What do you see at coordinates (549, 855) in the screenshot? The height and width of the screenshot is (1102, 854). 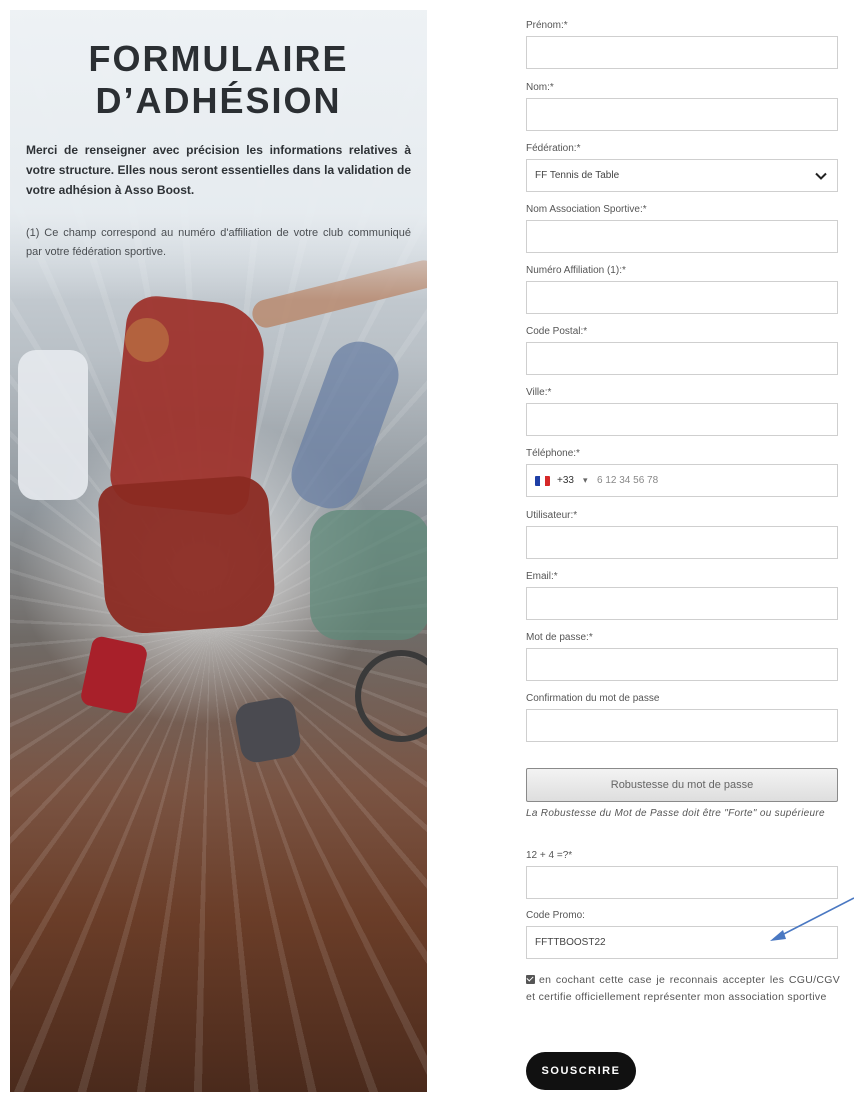 I see `captcha-label: 12 + 4 =?*` at bounding box center [549, 855].